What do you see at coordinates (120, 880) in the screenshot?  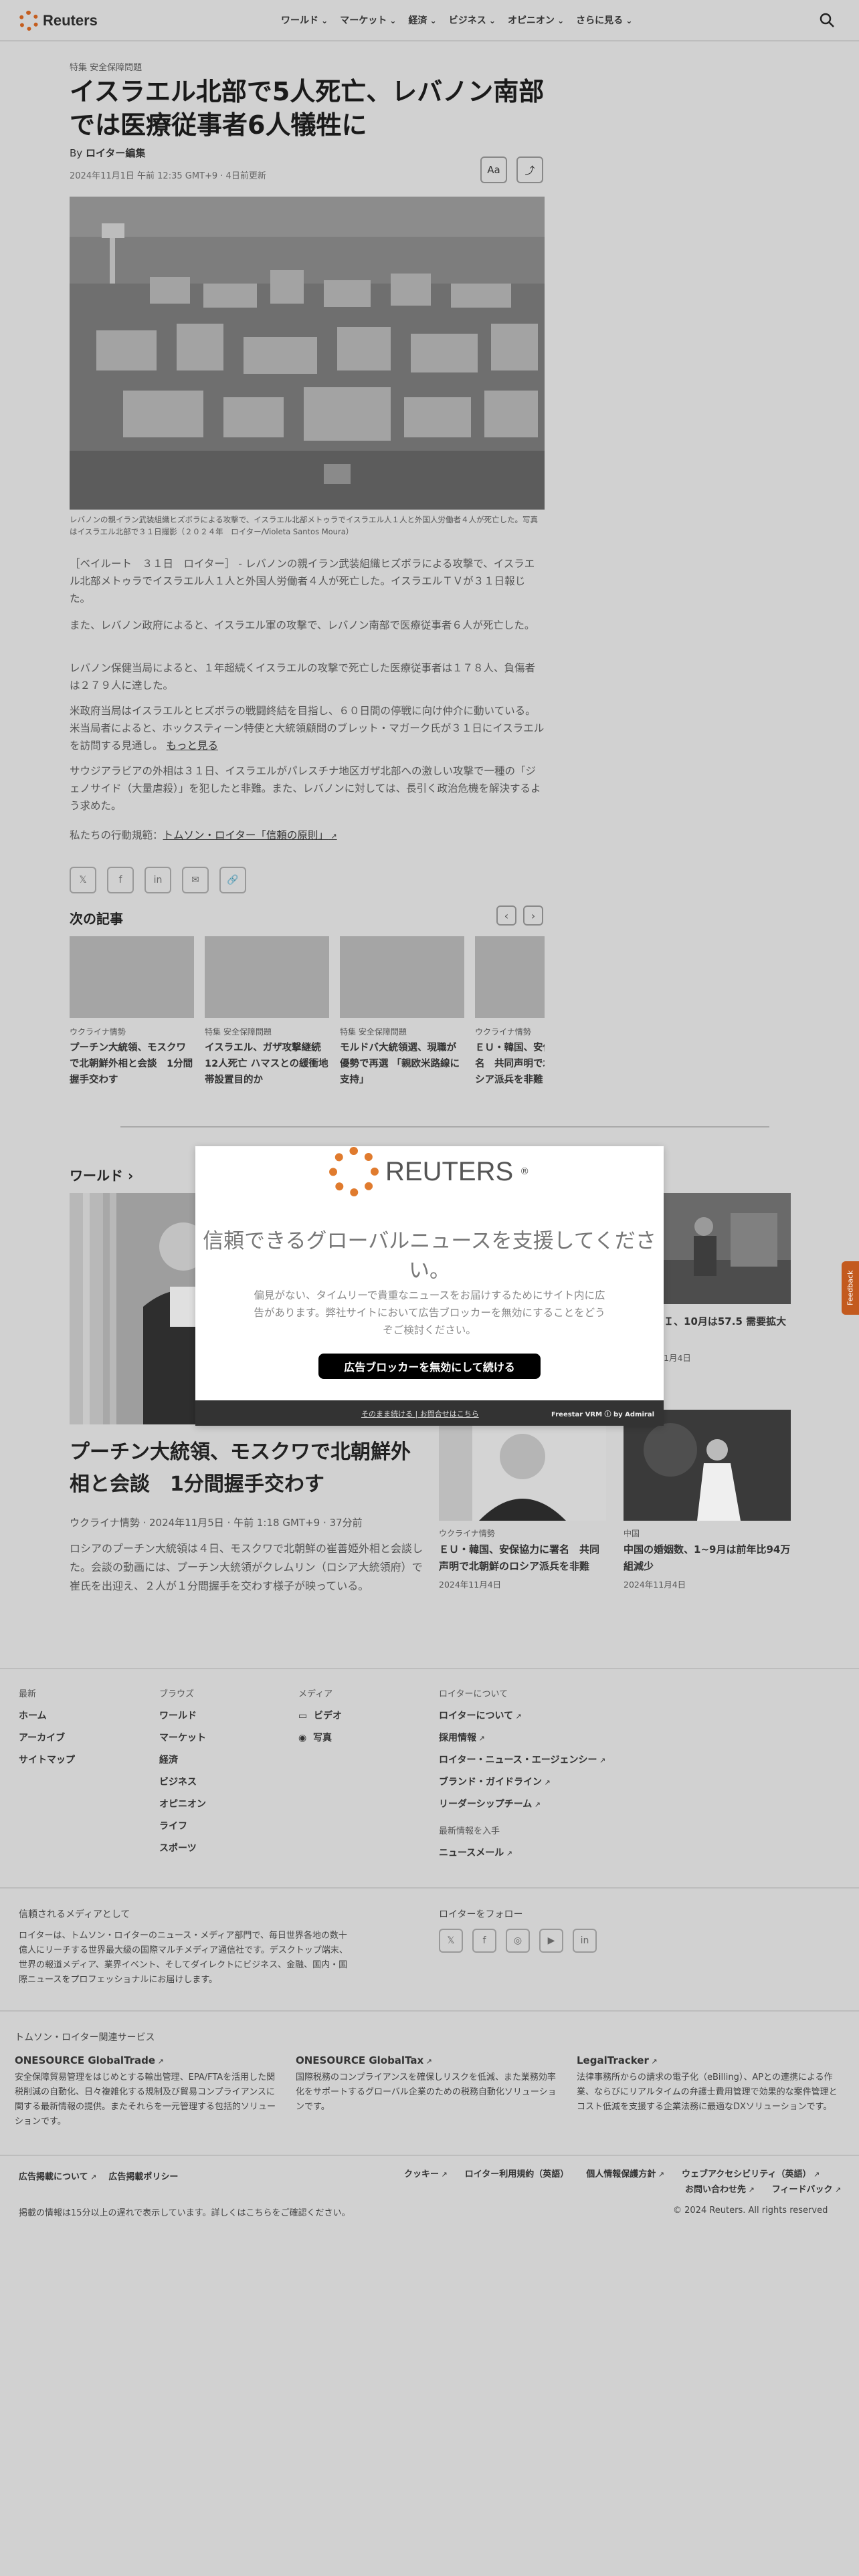 I see `facebook-share-icon: f` at bounding box center [120, 880].